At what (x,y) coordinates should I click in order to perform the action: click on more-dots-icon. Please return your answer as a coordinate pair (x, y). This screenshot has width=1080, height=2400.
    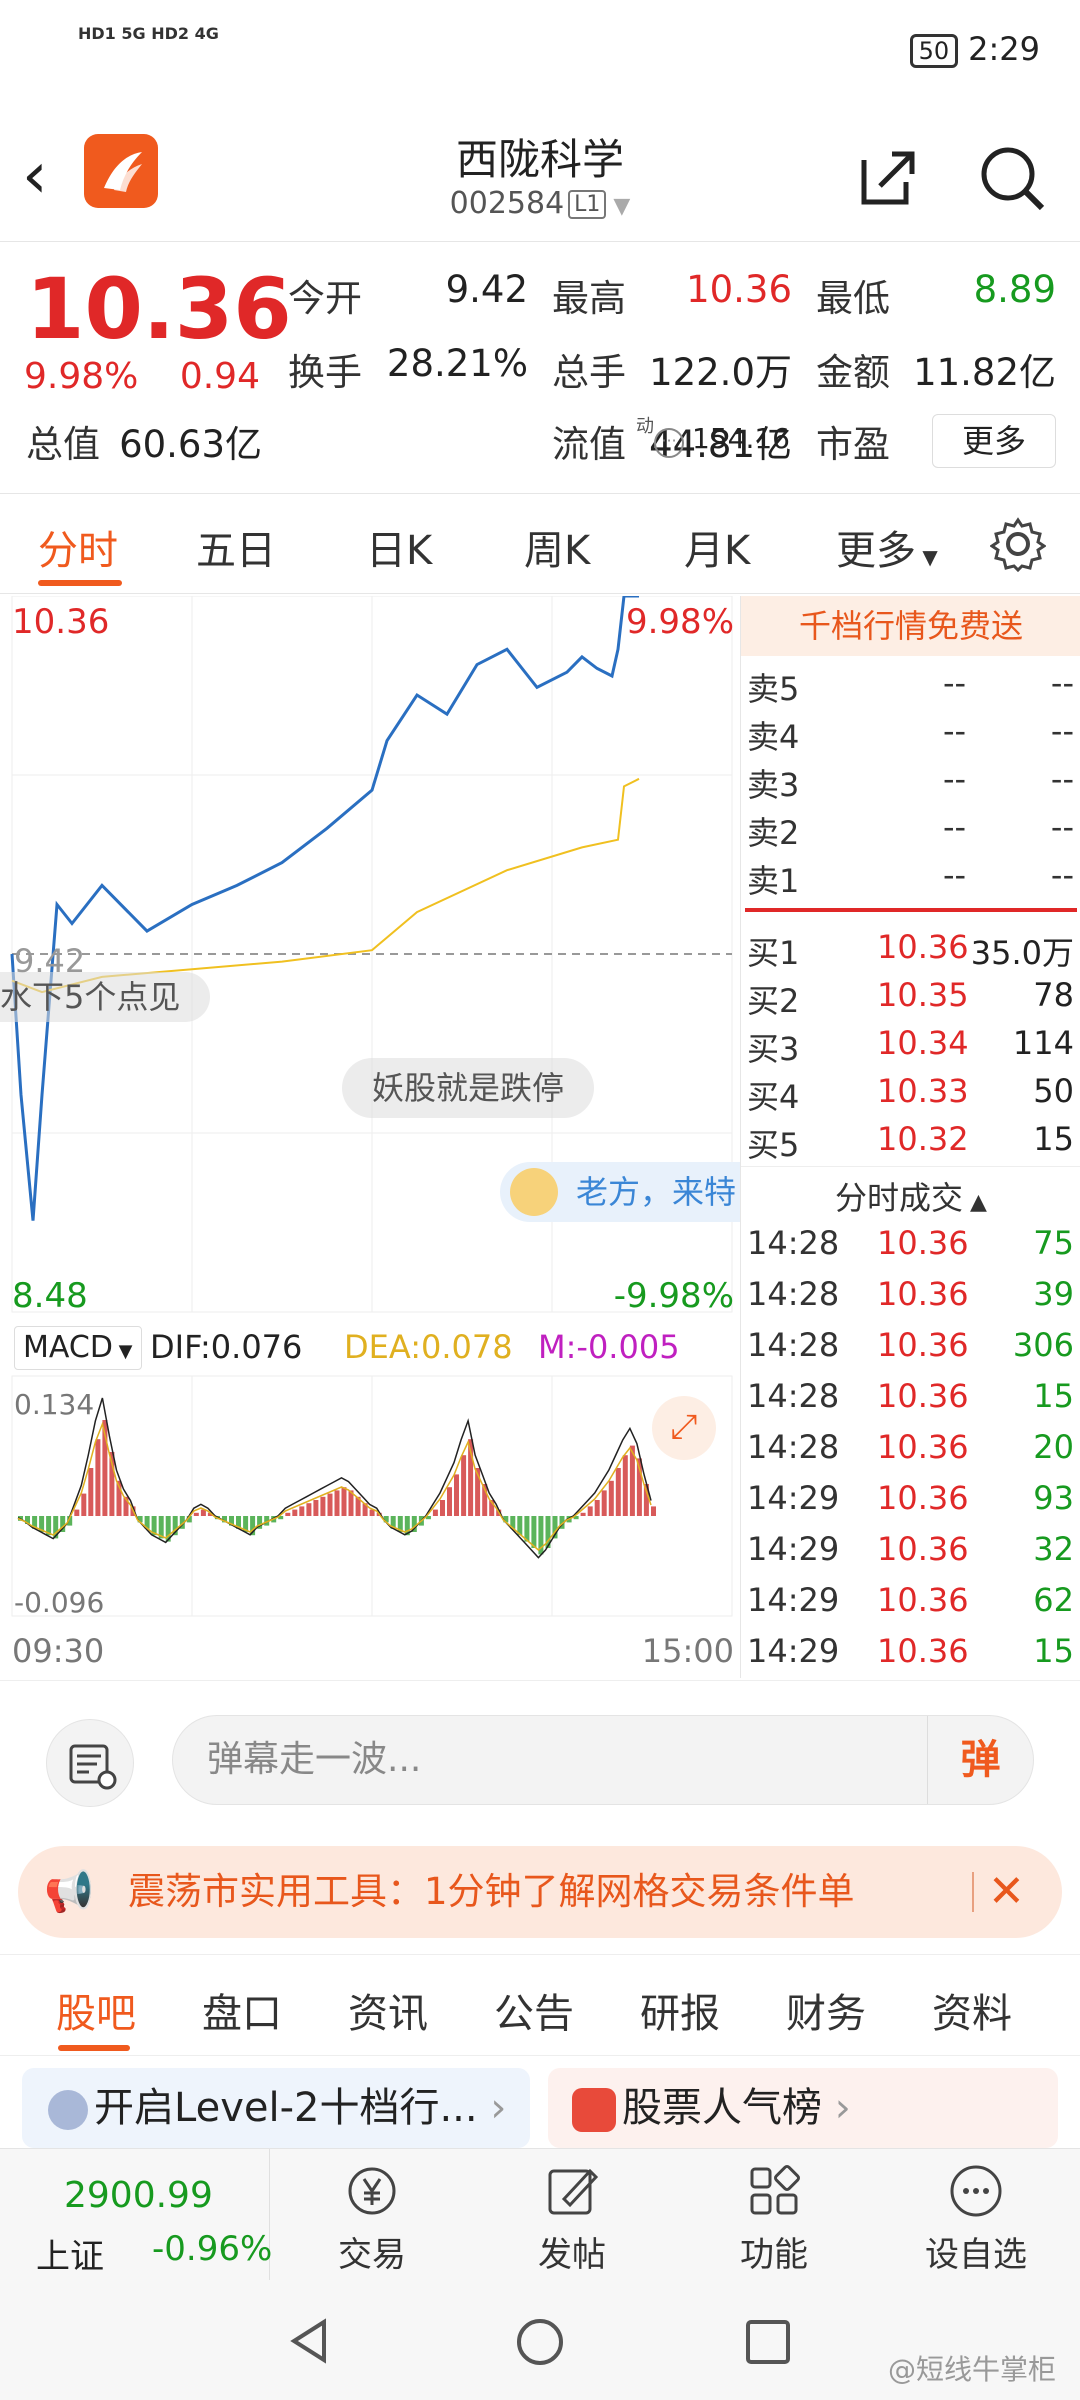
    Looking at the image, I should click on (976, 2191).